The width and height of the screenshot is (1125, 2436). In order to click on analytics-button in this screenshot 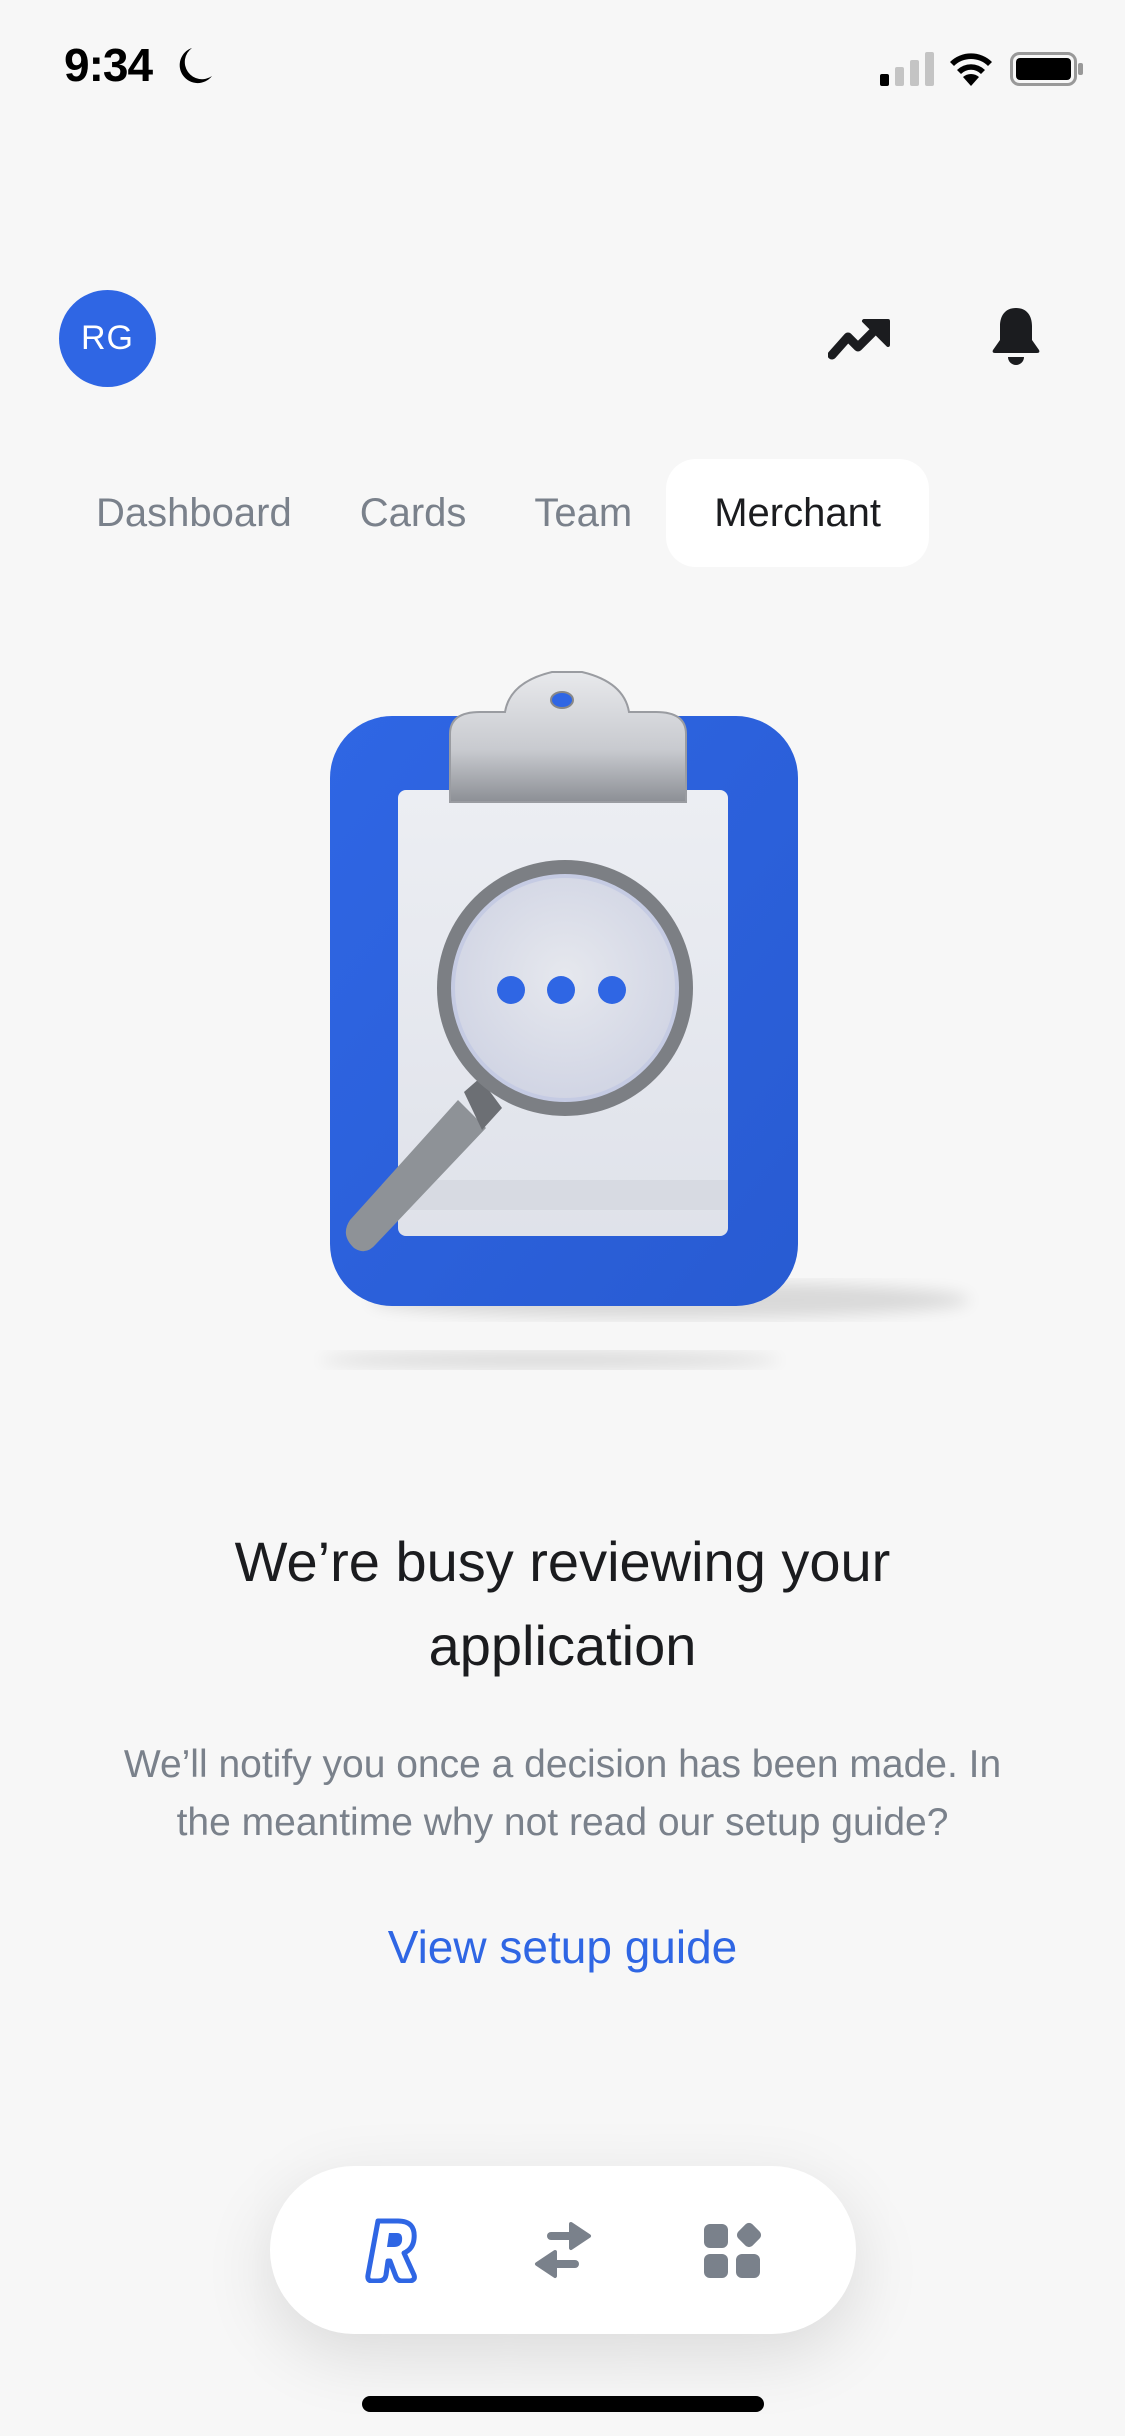, I will do `click(860, 339)`.